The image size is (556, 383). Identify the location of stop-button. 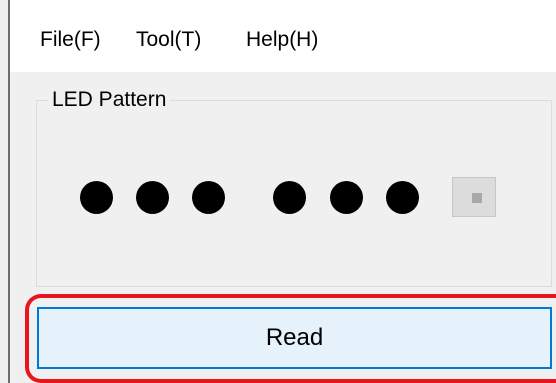
(474, 197).